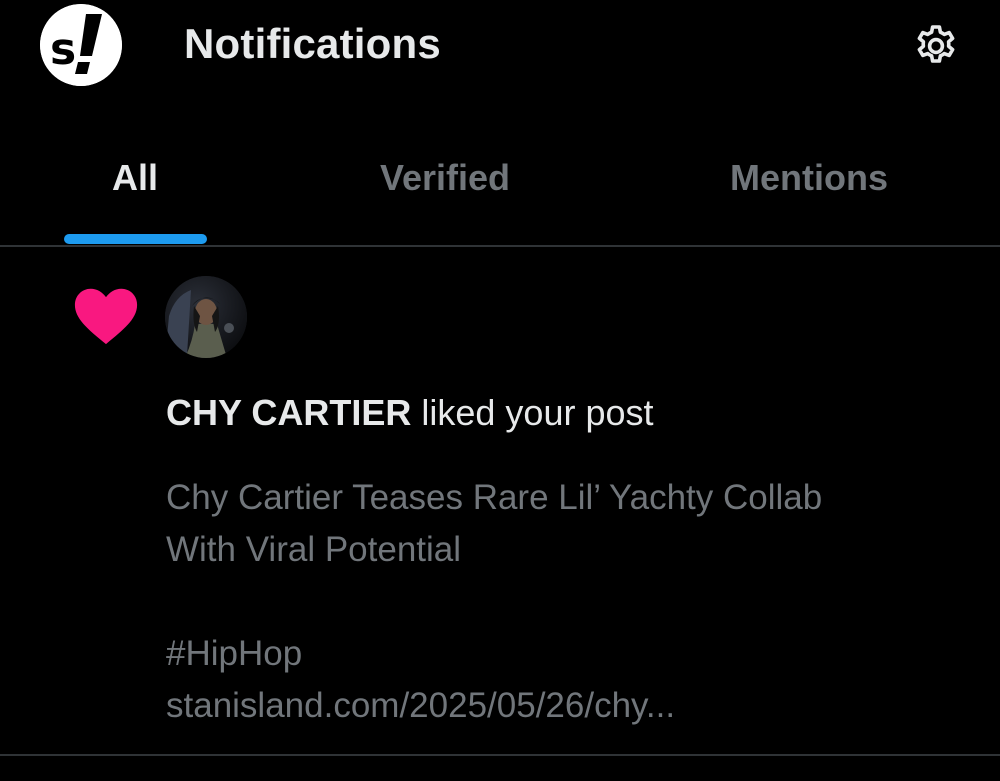 This screenshot has height=781, width=1000. What do you see at coordinates (106, 316) in the screenshot?
I see `heart-icon` at bounding box center [106, 316].